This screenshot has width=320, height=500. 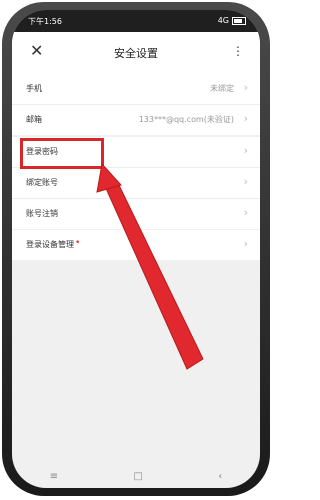 I want to click on device-group: 登录设备管理• ›, so click(x=136, y=245).